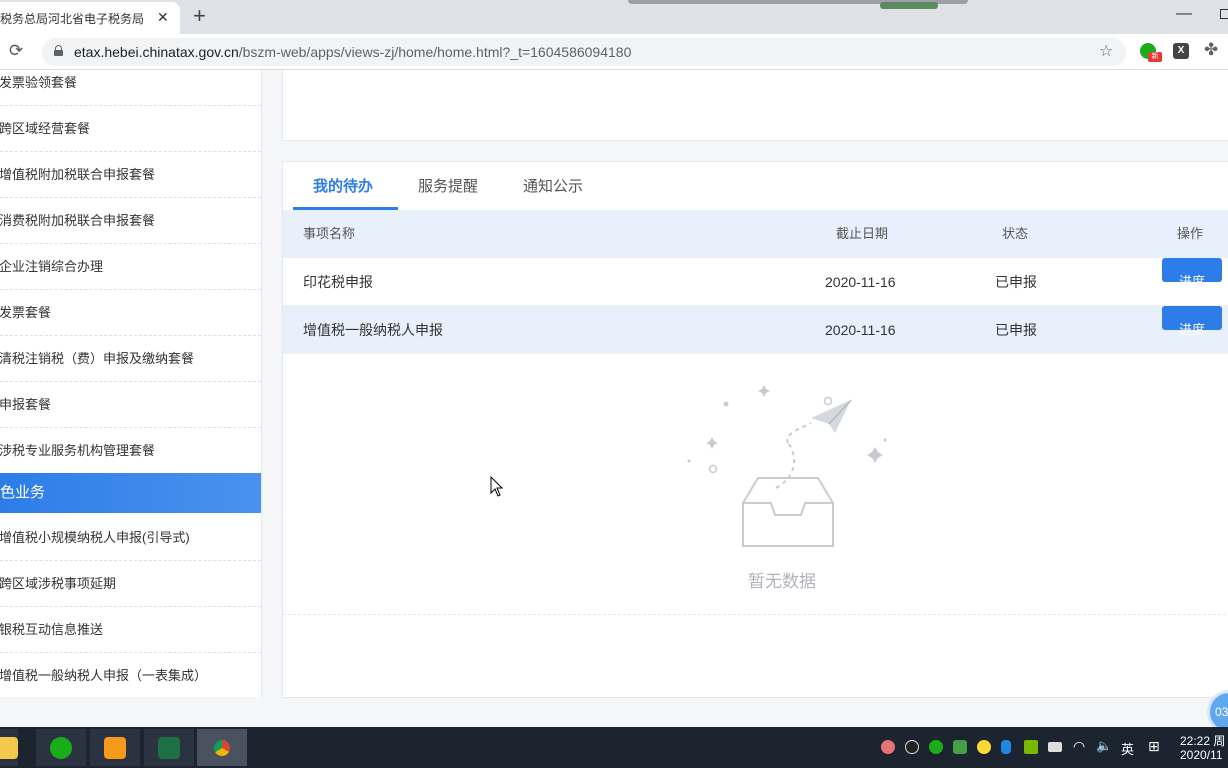 Image resolution: width=1228 pixels, height=768 pixels. What do you see at coordinates (16, 51) in the screenshot?
I see `reload-icon: ⟳` at bounding box center [16, 51].